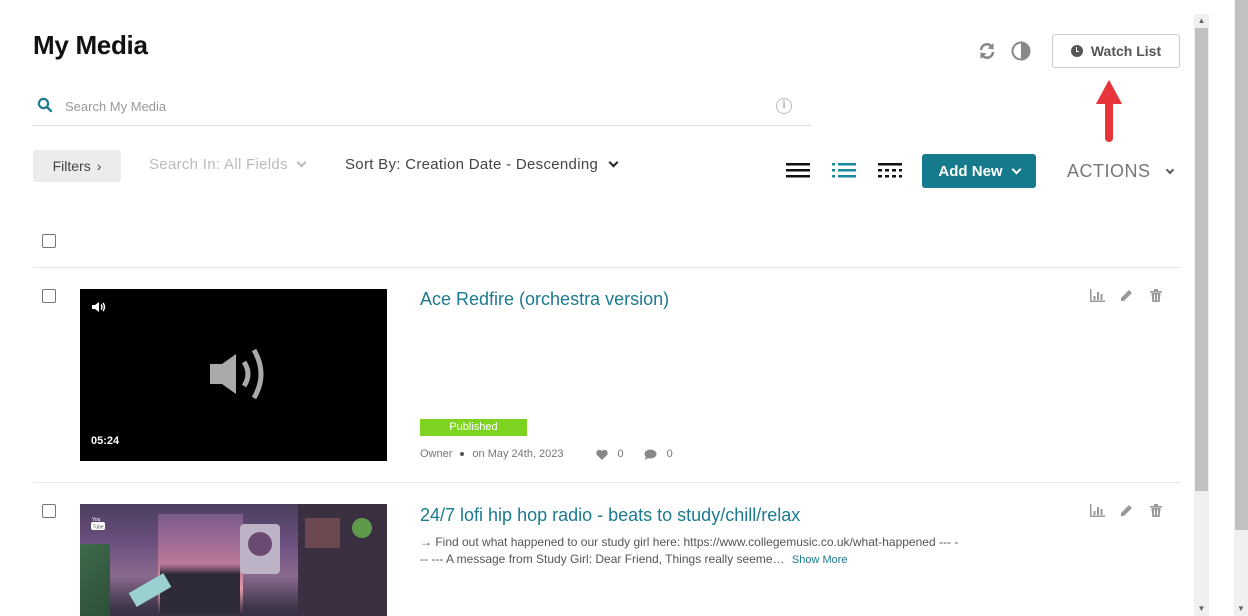 The width and height of the screenshot is (1248, 616). I want to click on sort-by-label: Sort By: Creation Date - Descending, so click(472, 164).